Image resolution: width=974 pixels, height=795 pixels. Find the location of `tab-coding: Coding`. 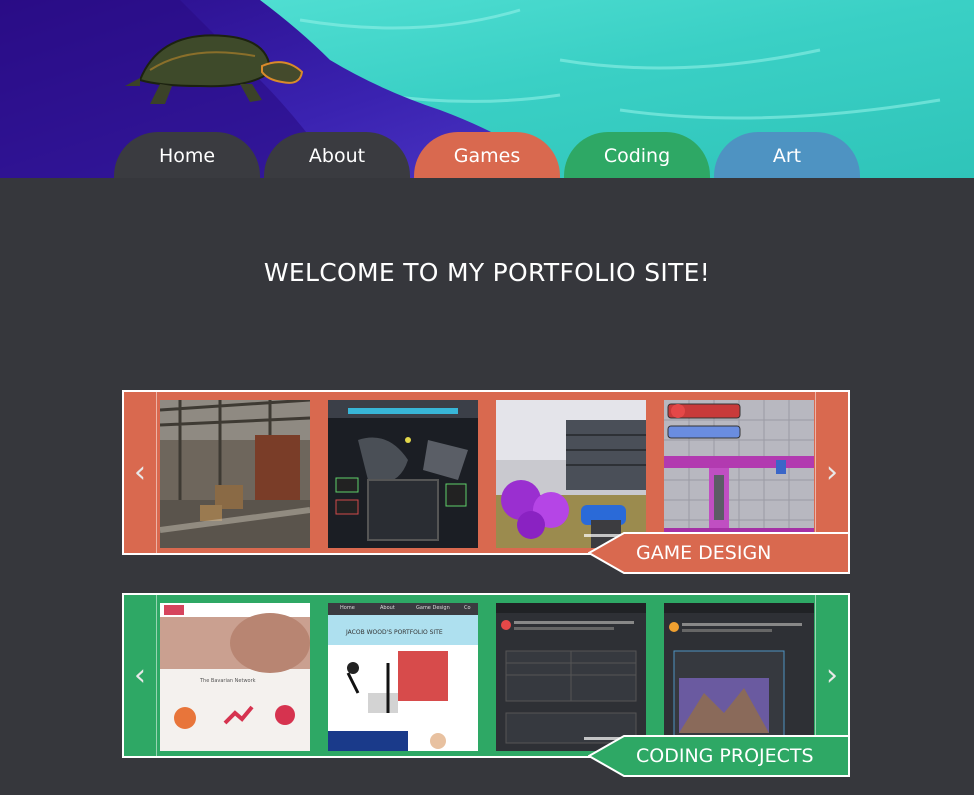

tab-coding: Coding is located at coordinates (637, 155).